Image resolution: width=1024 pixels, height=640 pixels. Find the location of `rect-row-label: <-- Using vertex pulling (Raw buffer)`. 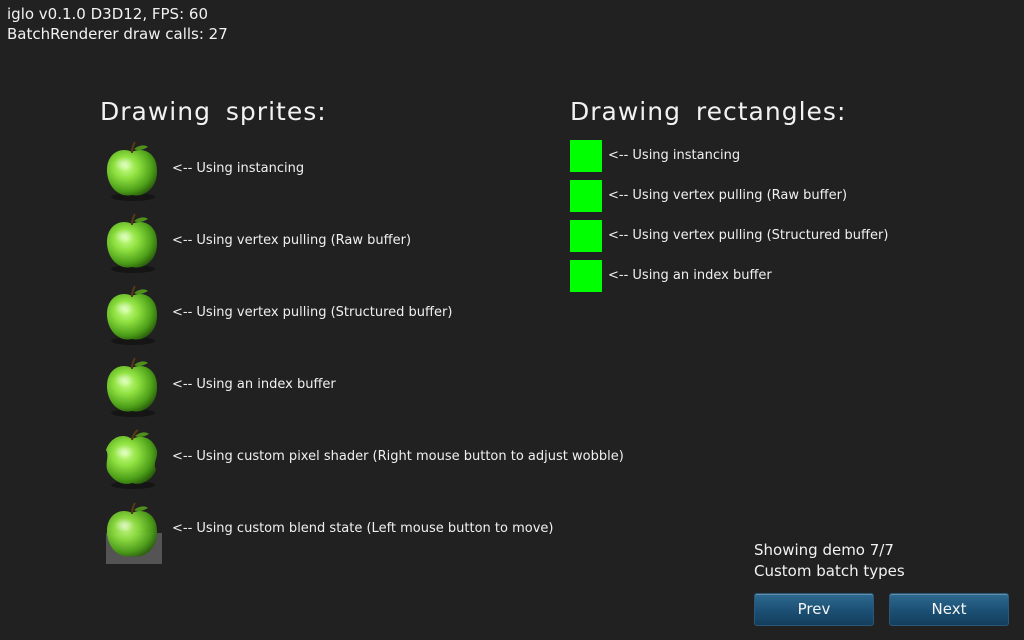

rect-row-label: <-- Using vertex pulling (Raw buffer) is located at coordinates (728, 195).